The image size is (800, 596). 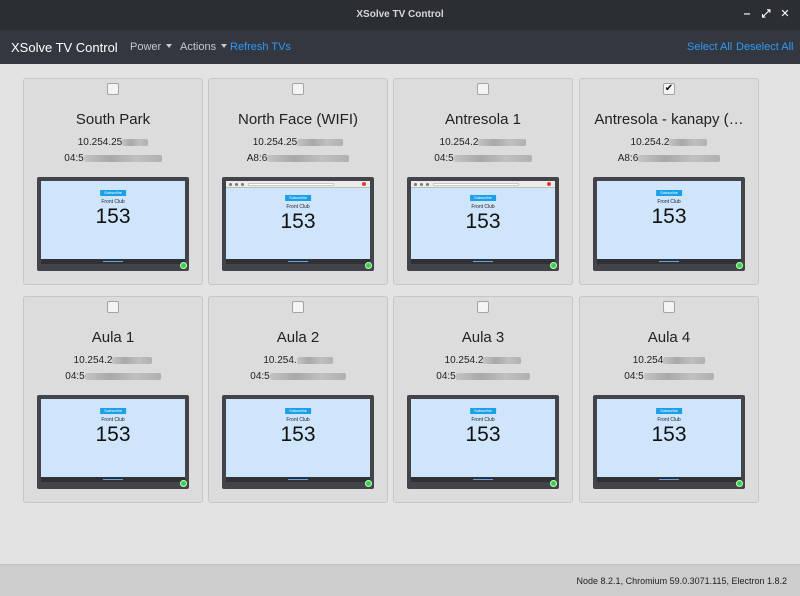 What do you see at coordinates (151, 47) in the screenshot?
I see `power-dropdown: Power` at bounding box center [151, 47].